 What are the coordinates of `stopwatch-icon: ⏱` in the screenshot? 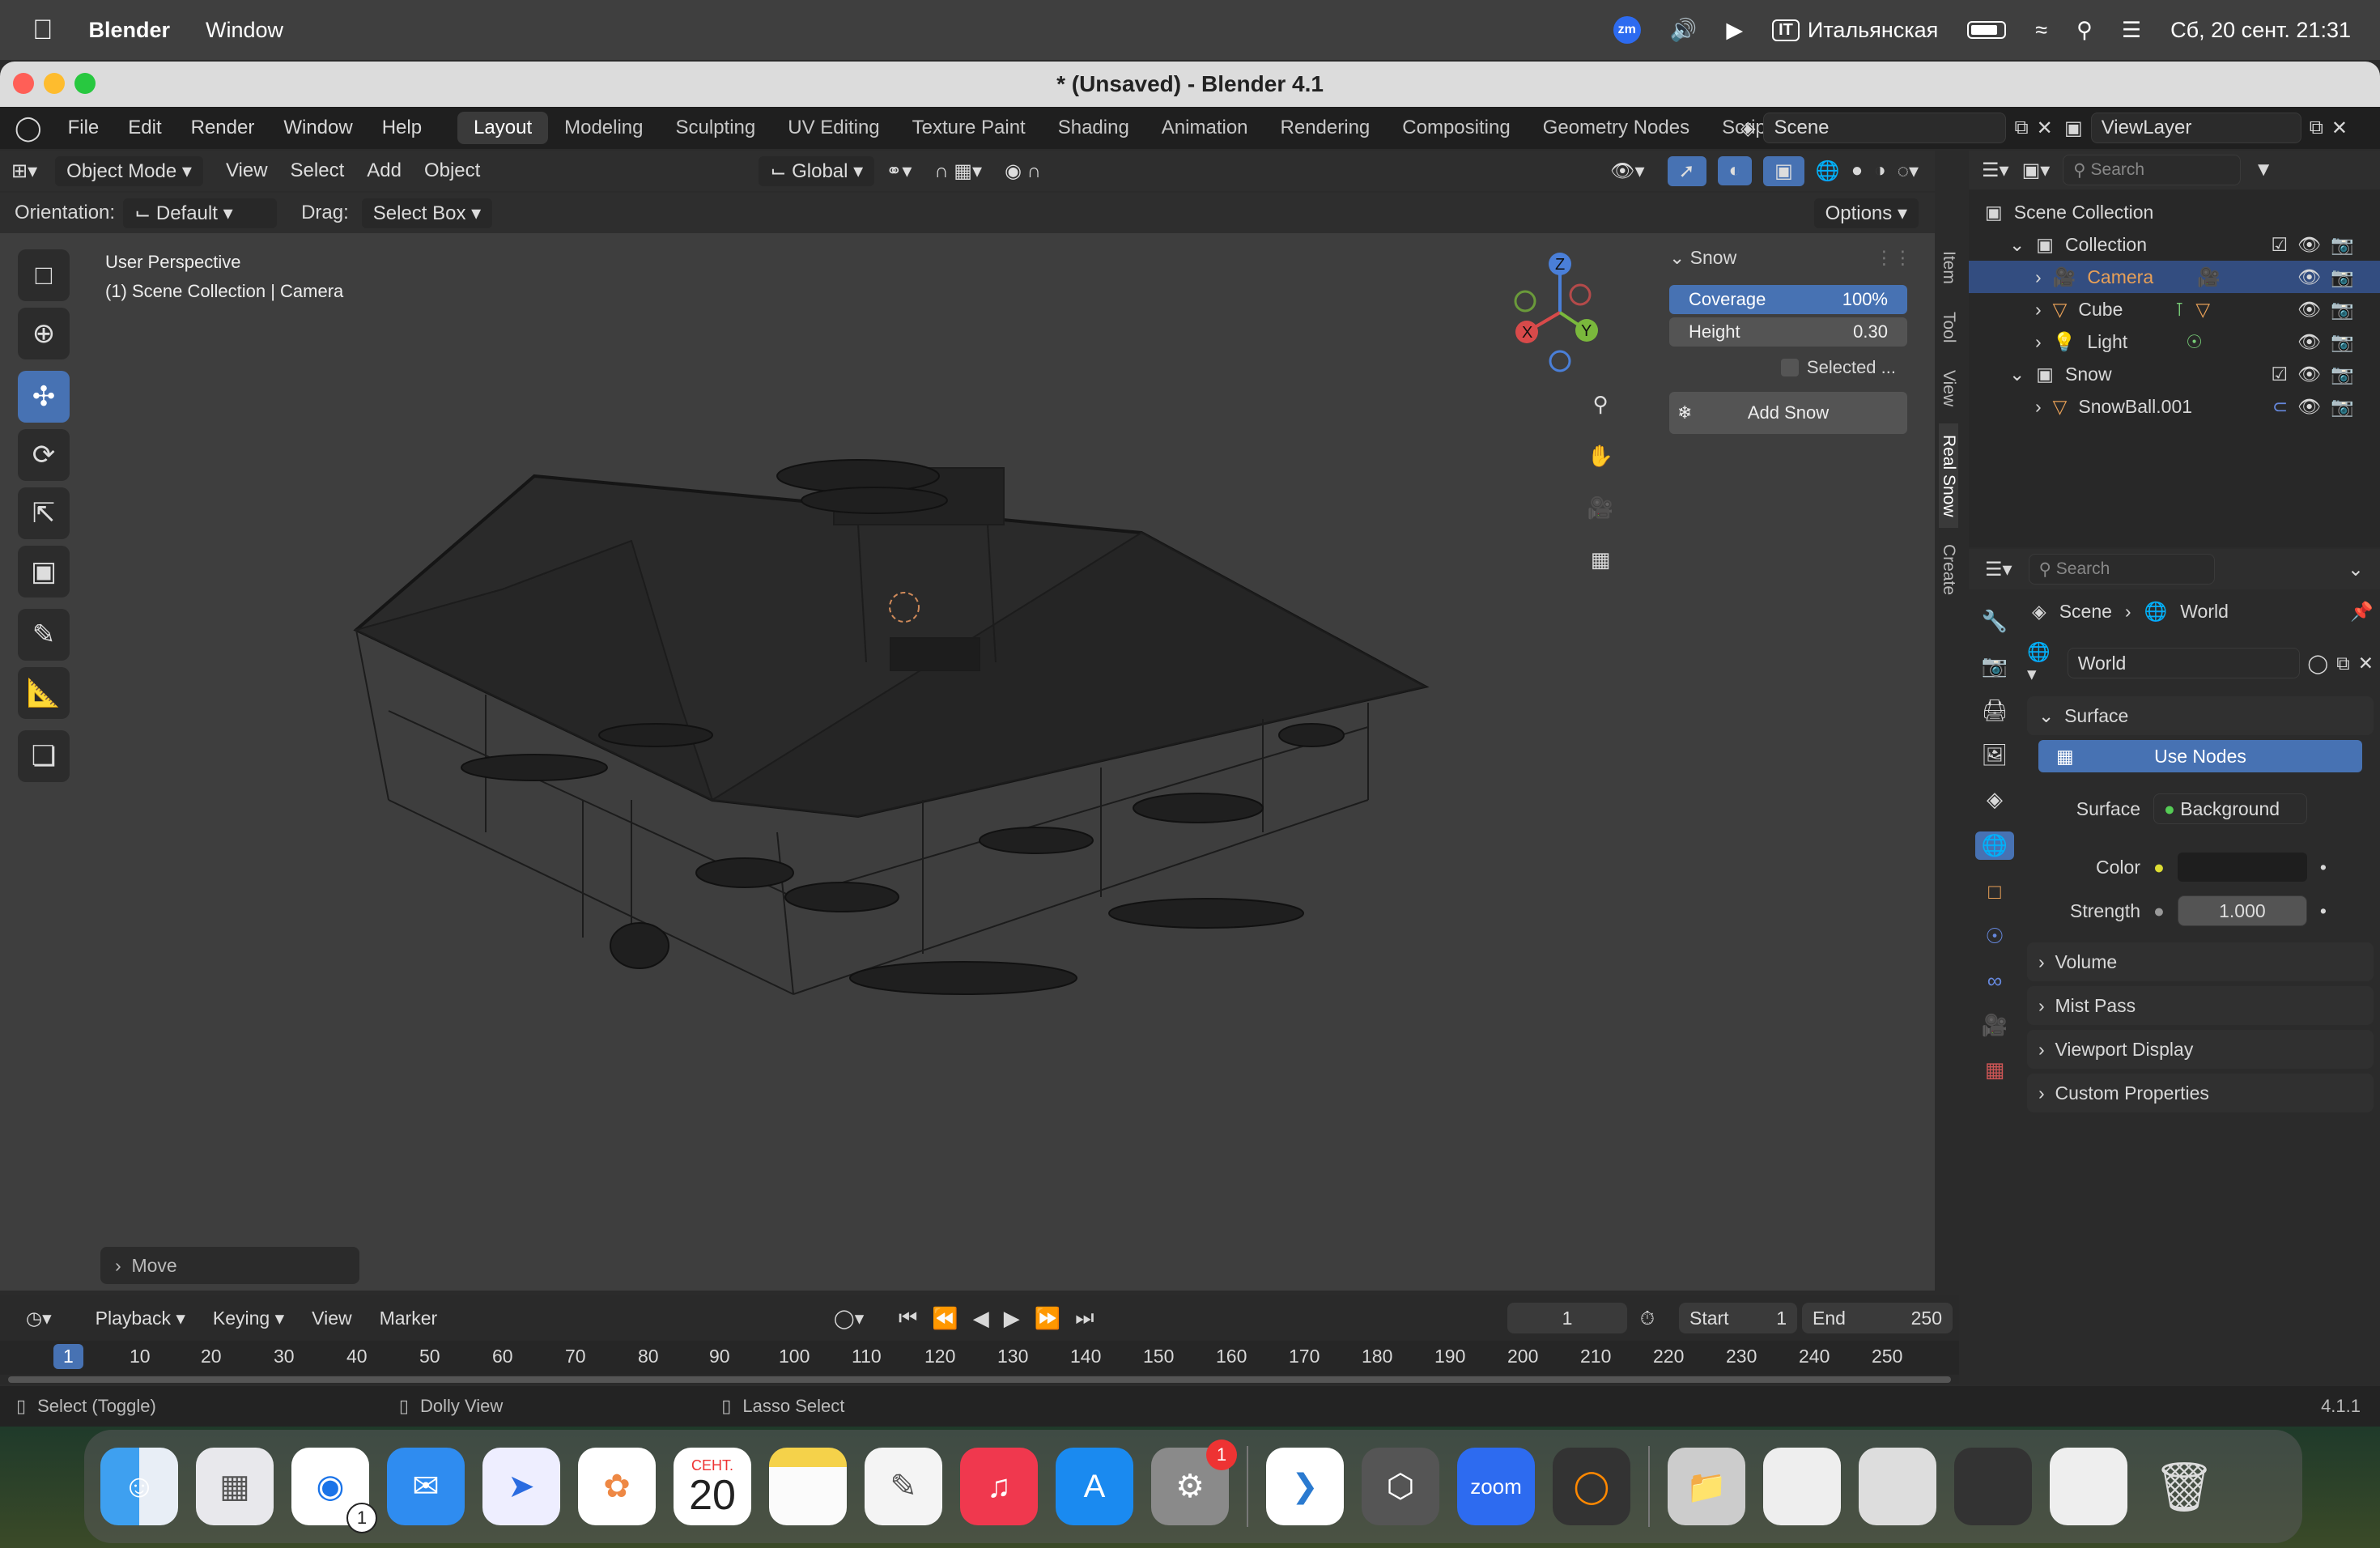 It's located at (1647, 1319).